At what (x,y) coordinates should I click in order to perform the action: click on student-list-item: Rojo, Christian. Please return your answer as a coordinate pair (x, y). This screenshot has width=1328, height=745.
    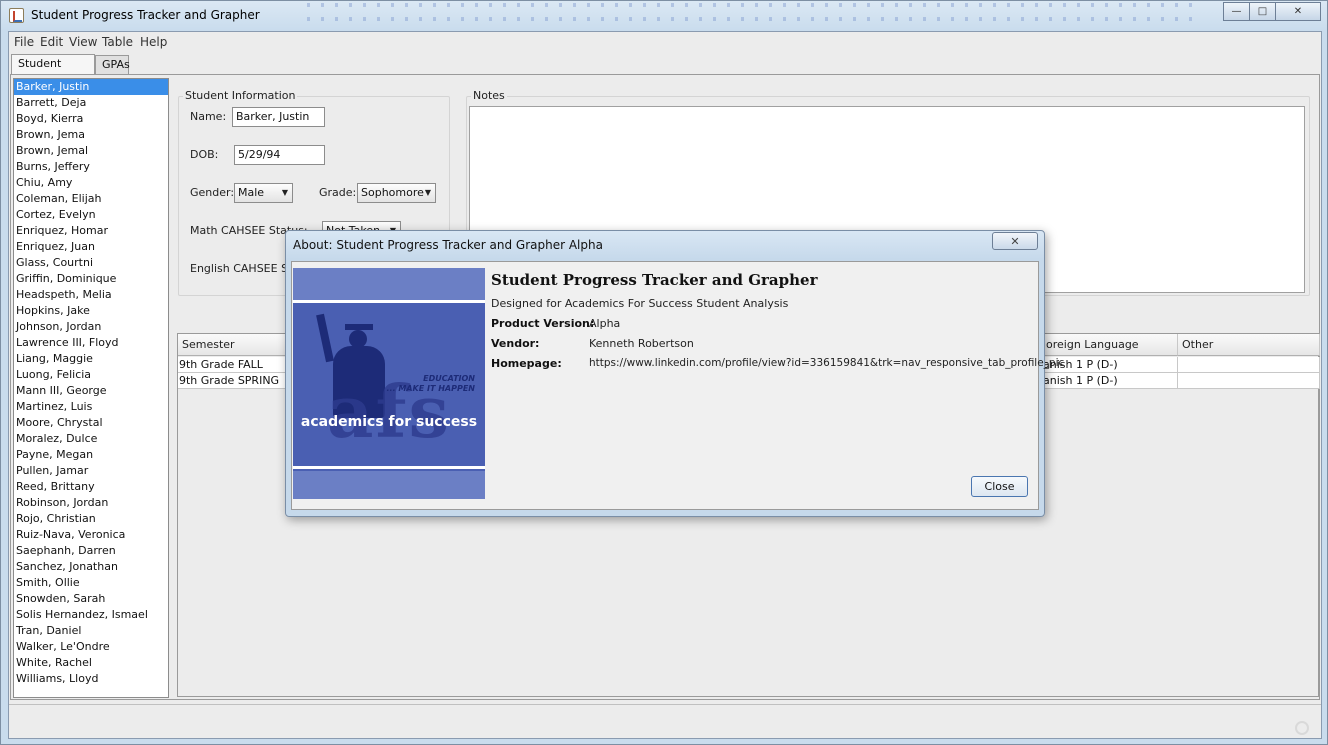
    Looking at the image, I should click on (91, 519).